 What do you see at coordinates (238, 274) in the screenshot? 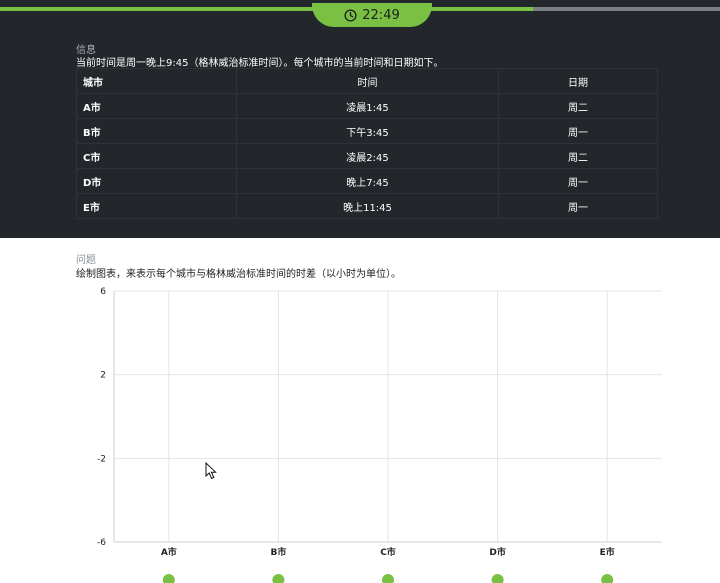
I see `question-text: 绘制图表，来表示每个城市与格林威治标准时间的时差（以小时为单位）。` at bounding box center [238, 274].